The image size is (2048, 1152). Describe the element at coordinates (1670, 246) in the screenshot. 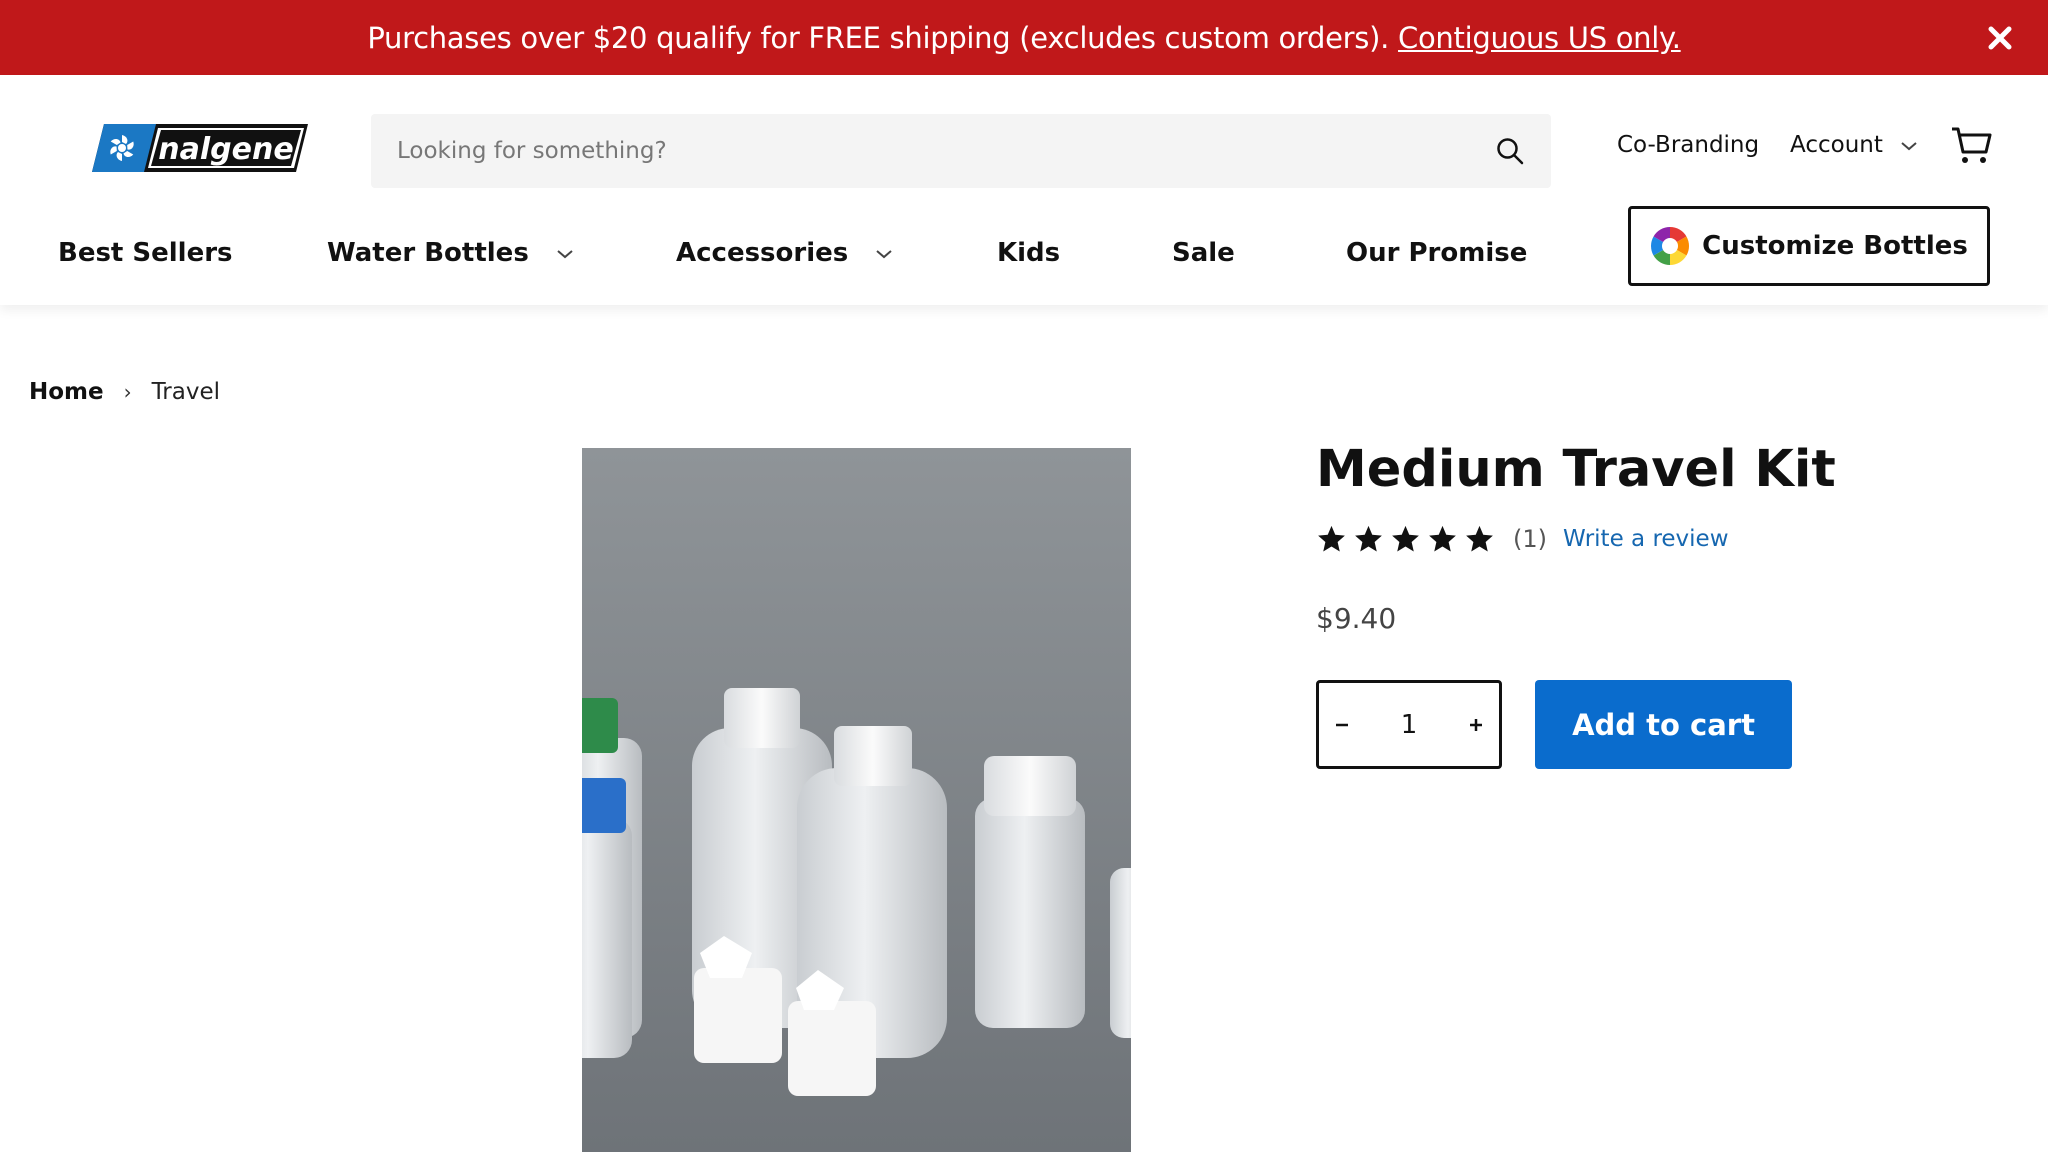

I see `color-wheel-icon` at that location.